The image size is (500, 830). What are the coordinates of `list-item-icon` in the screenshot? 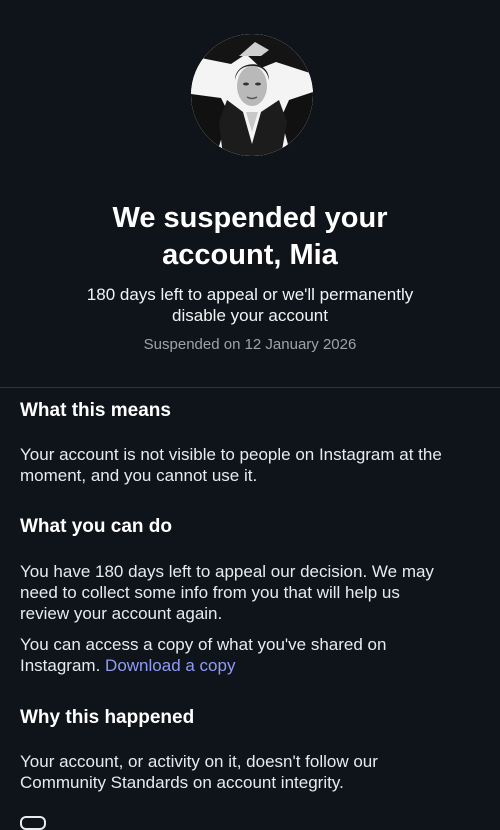 It's located at (33, 823).